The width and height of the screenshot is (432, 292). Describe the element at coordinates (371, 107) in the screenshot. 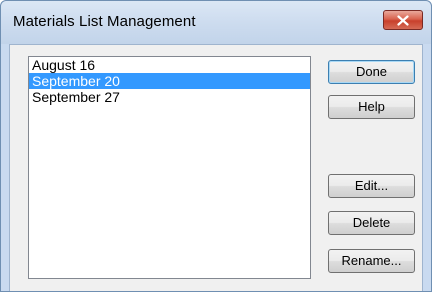

I see `help-button: Help` at that location.